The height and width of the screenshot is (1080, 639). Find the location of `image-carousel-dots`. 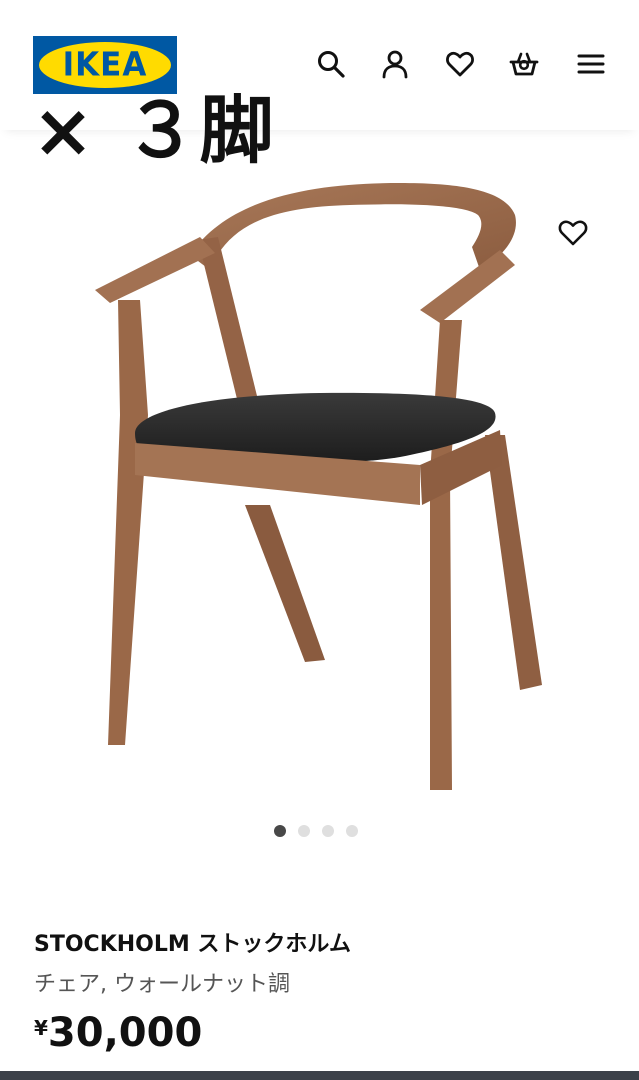

image-carousel-dots is located at coordinates (316, 831).